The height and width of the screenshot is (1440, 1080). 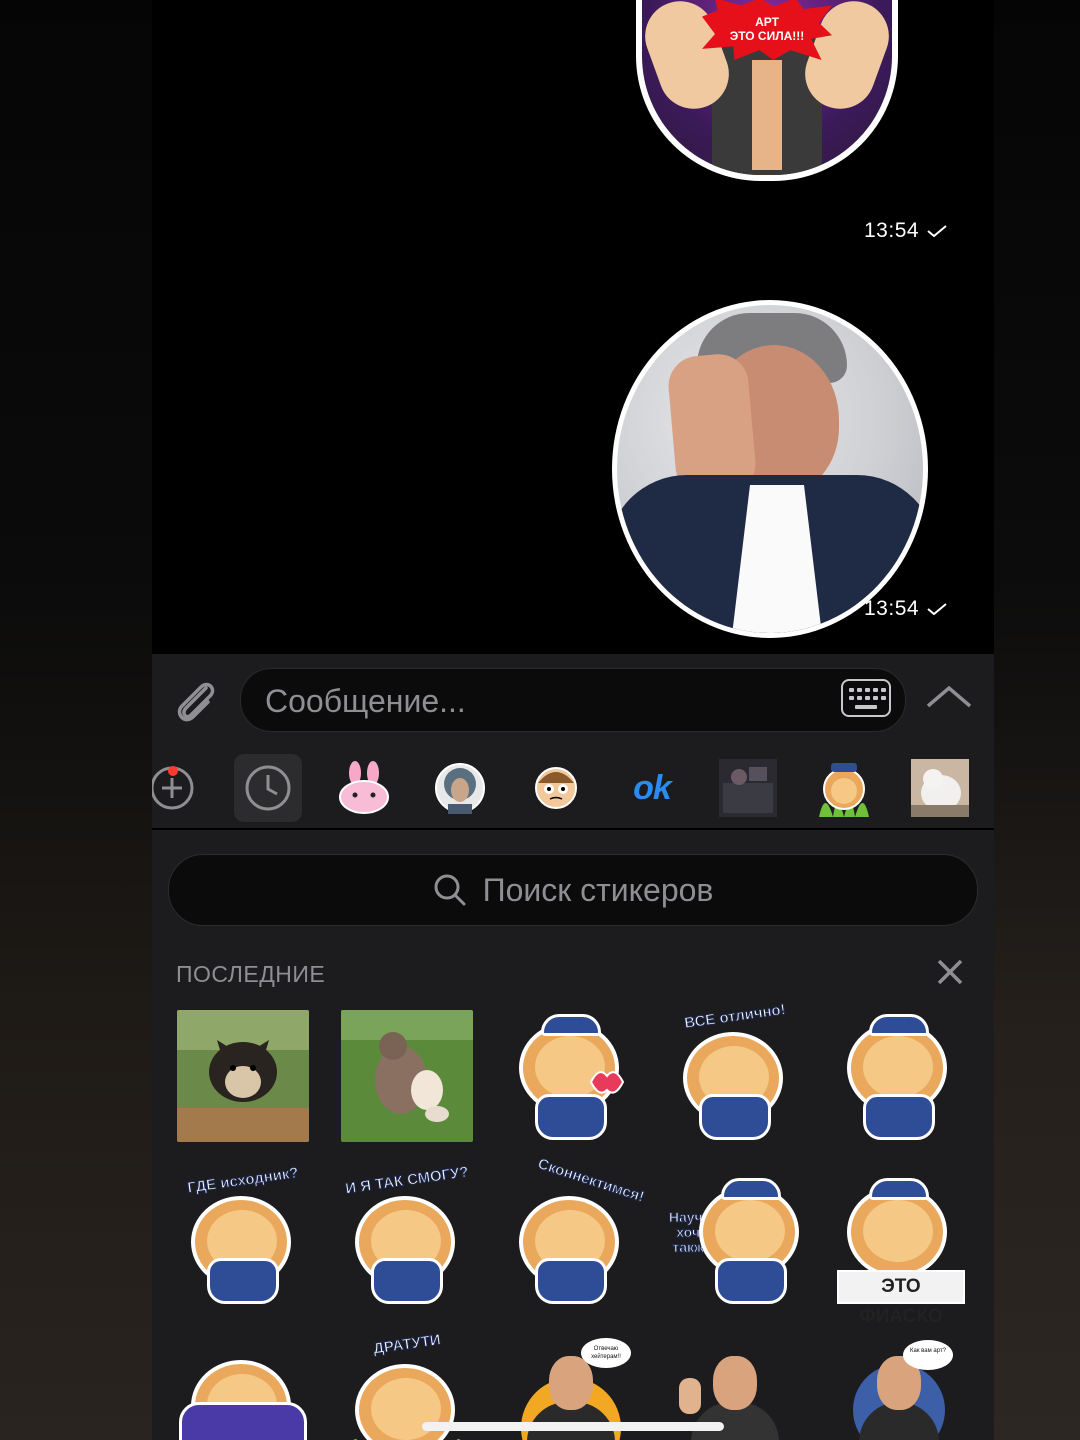 I want to click on sticker-cat-photo, so click(x=407, y=1076).